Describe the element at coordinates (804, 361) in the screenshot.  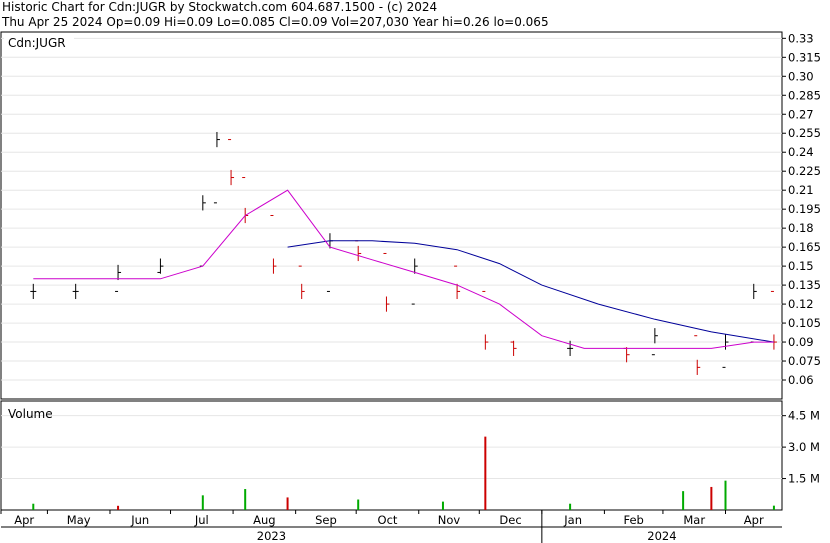
I see `price-tick-label: 0.075` at that location.